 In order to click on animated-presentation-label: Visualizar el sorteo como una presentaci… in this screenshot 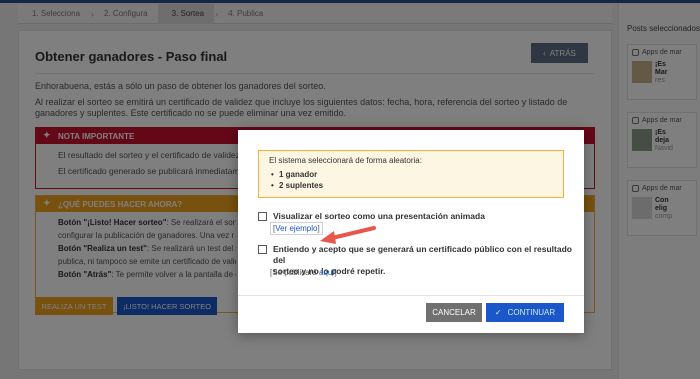, I will do `click(379, 216)`.